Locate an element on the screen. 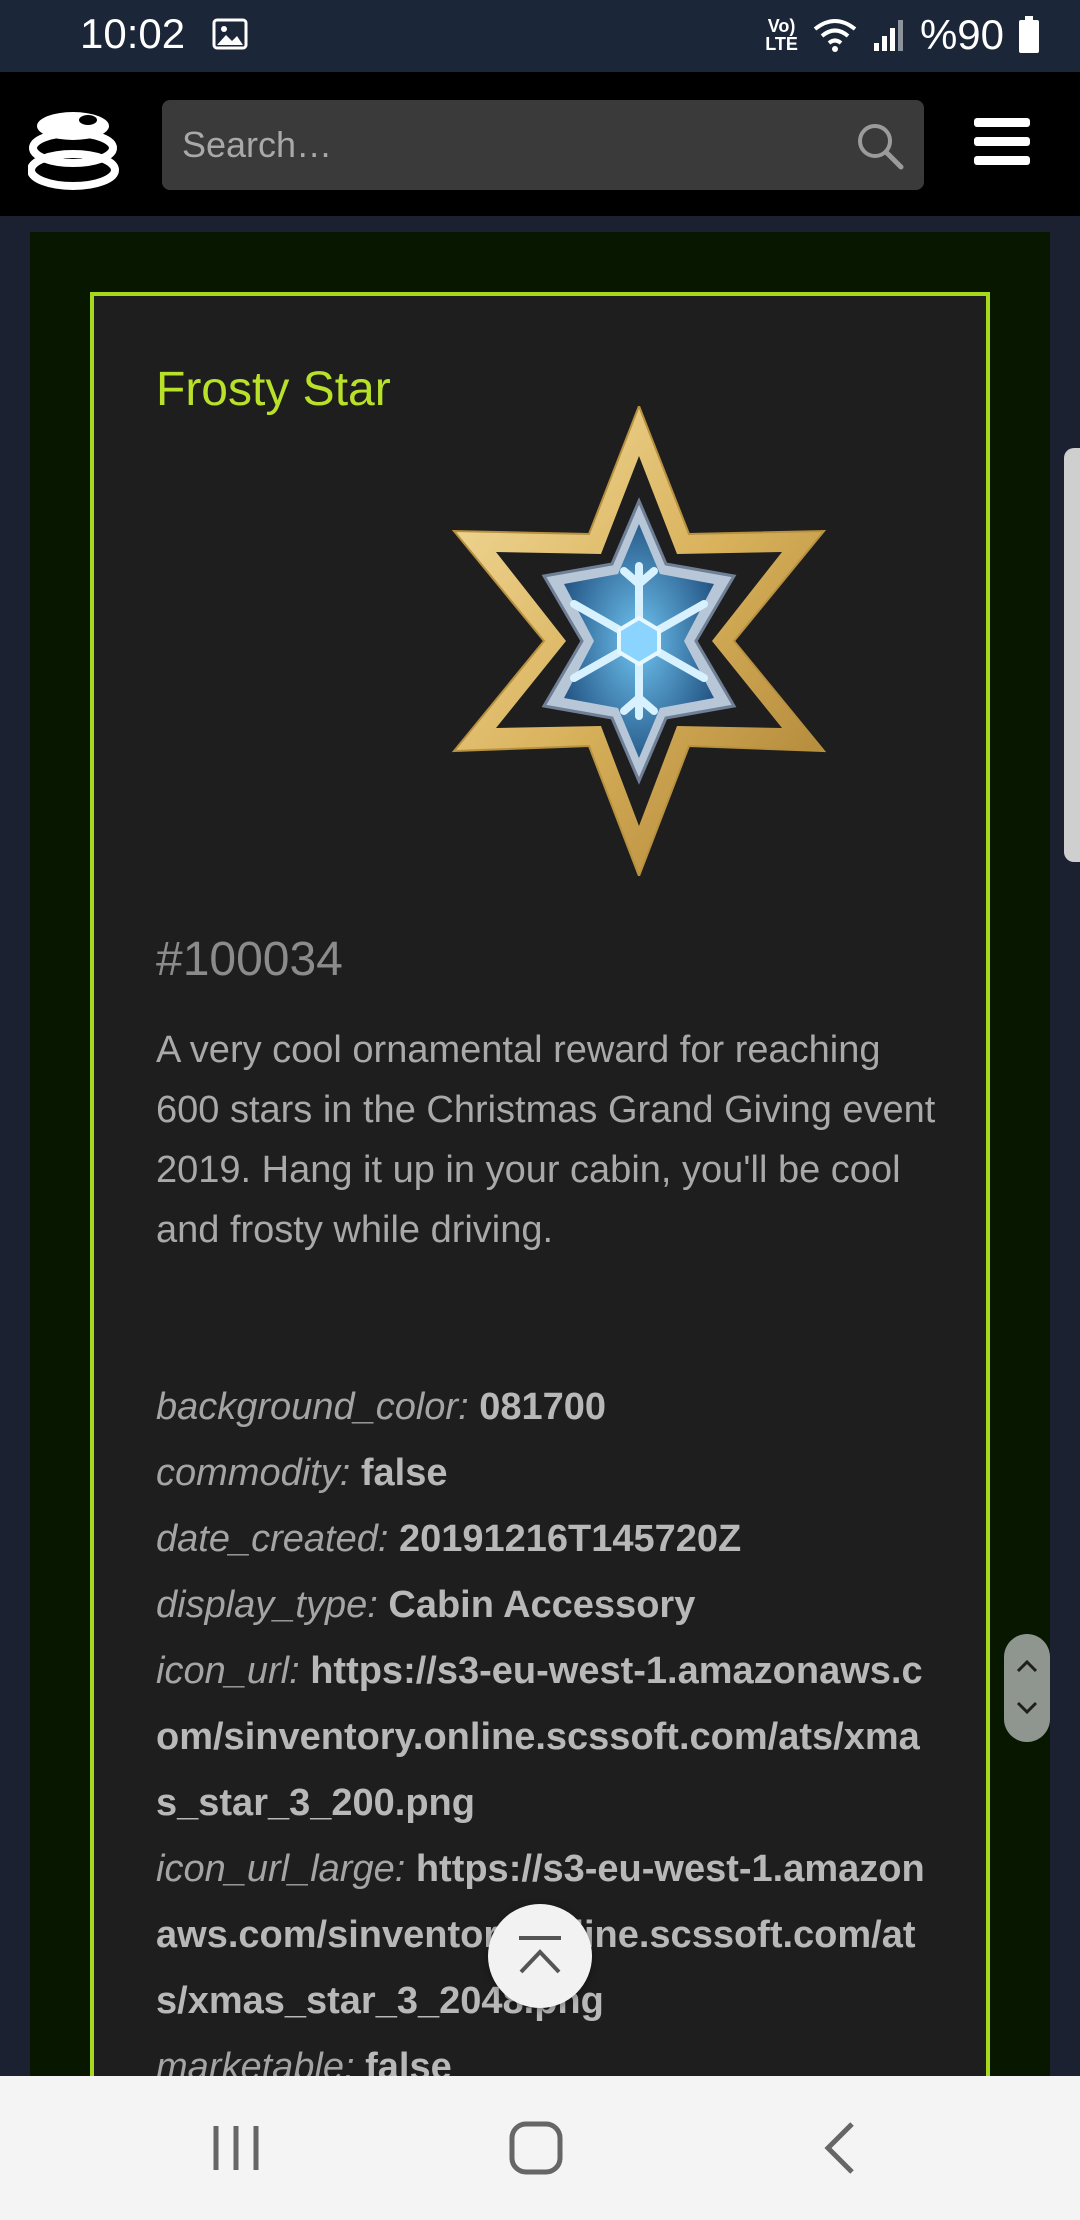 This screenshot has height=2220, width=1080. search-input is located at coordinates (502, 145).